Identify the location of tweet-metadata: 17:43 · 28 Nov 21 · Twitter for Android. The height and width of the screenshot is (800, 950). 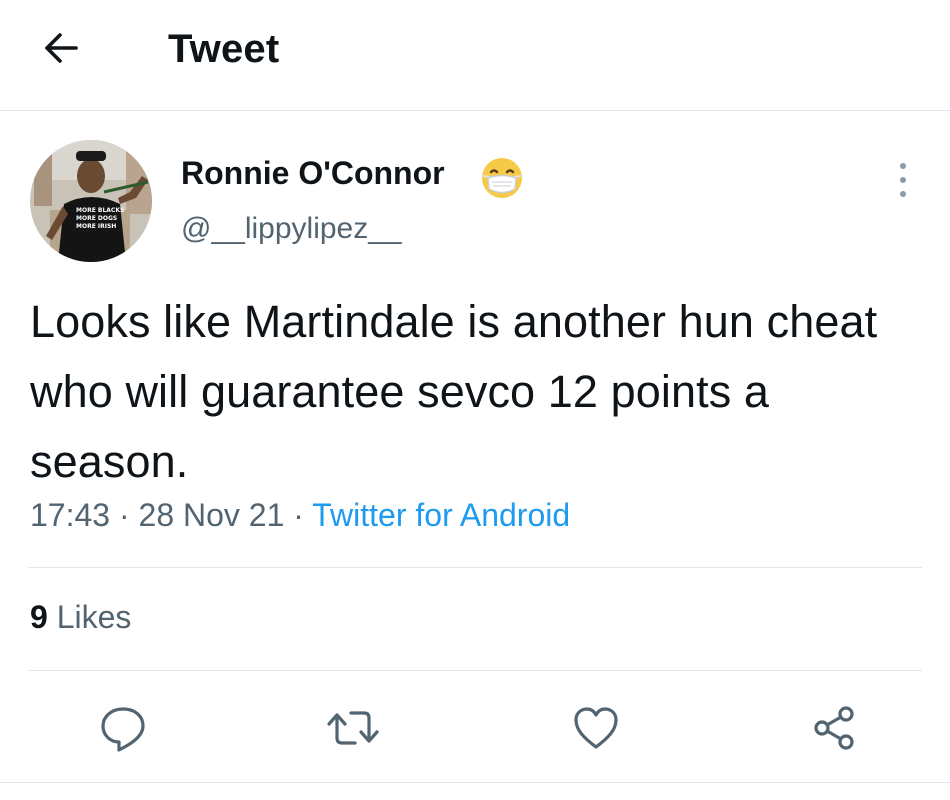
(300, 515).